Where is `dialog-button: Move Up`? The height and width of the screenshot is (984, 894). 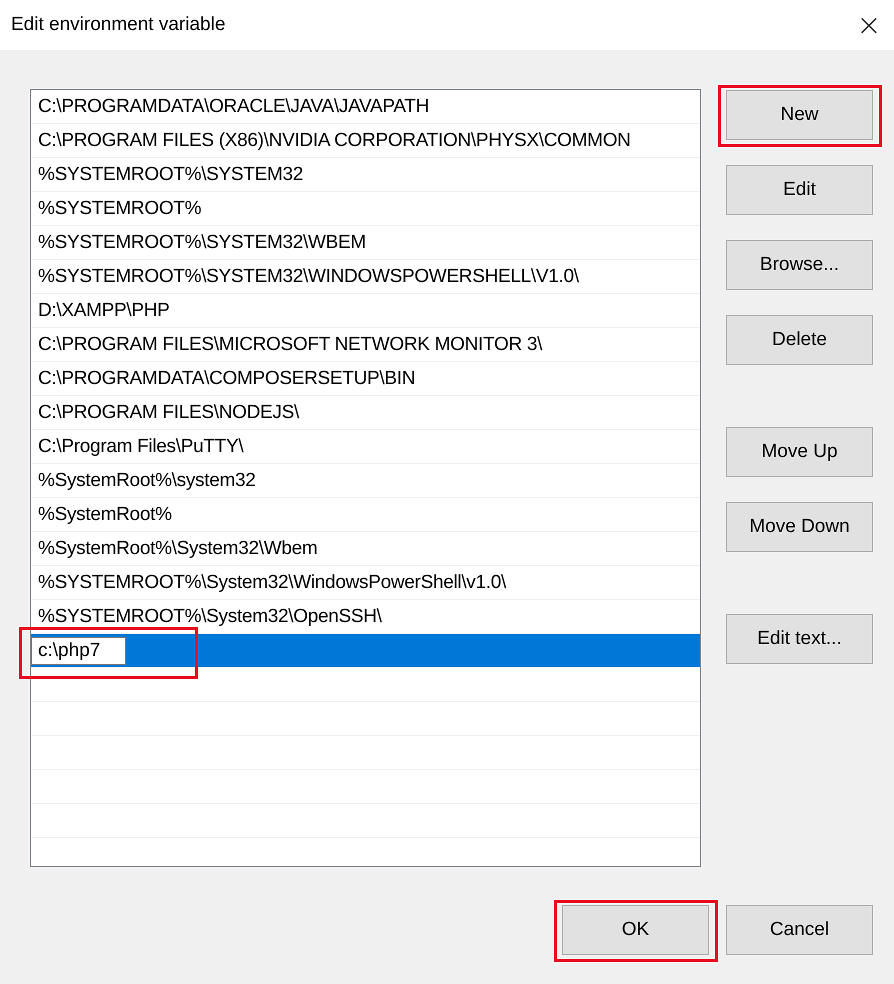 dialog-button: Move Up is located at coordinates (799, 452).